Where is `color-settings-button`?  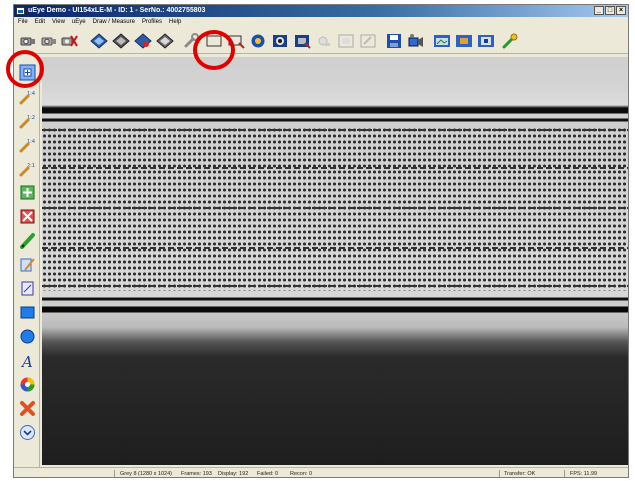
color-settings-button is located at coordinates (258, 41).